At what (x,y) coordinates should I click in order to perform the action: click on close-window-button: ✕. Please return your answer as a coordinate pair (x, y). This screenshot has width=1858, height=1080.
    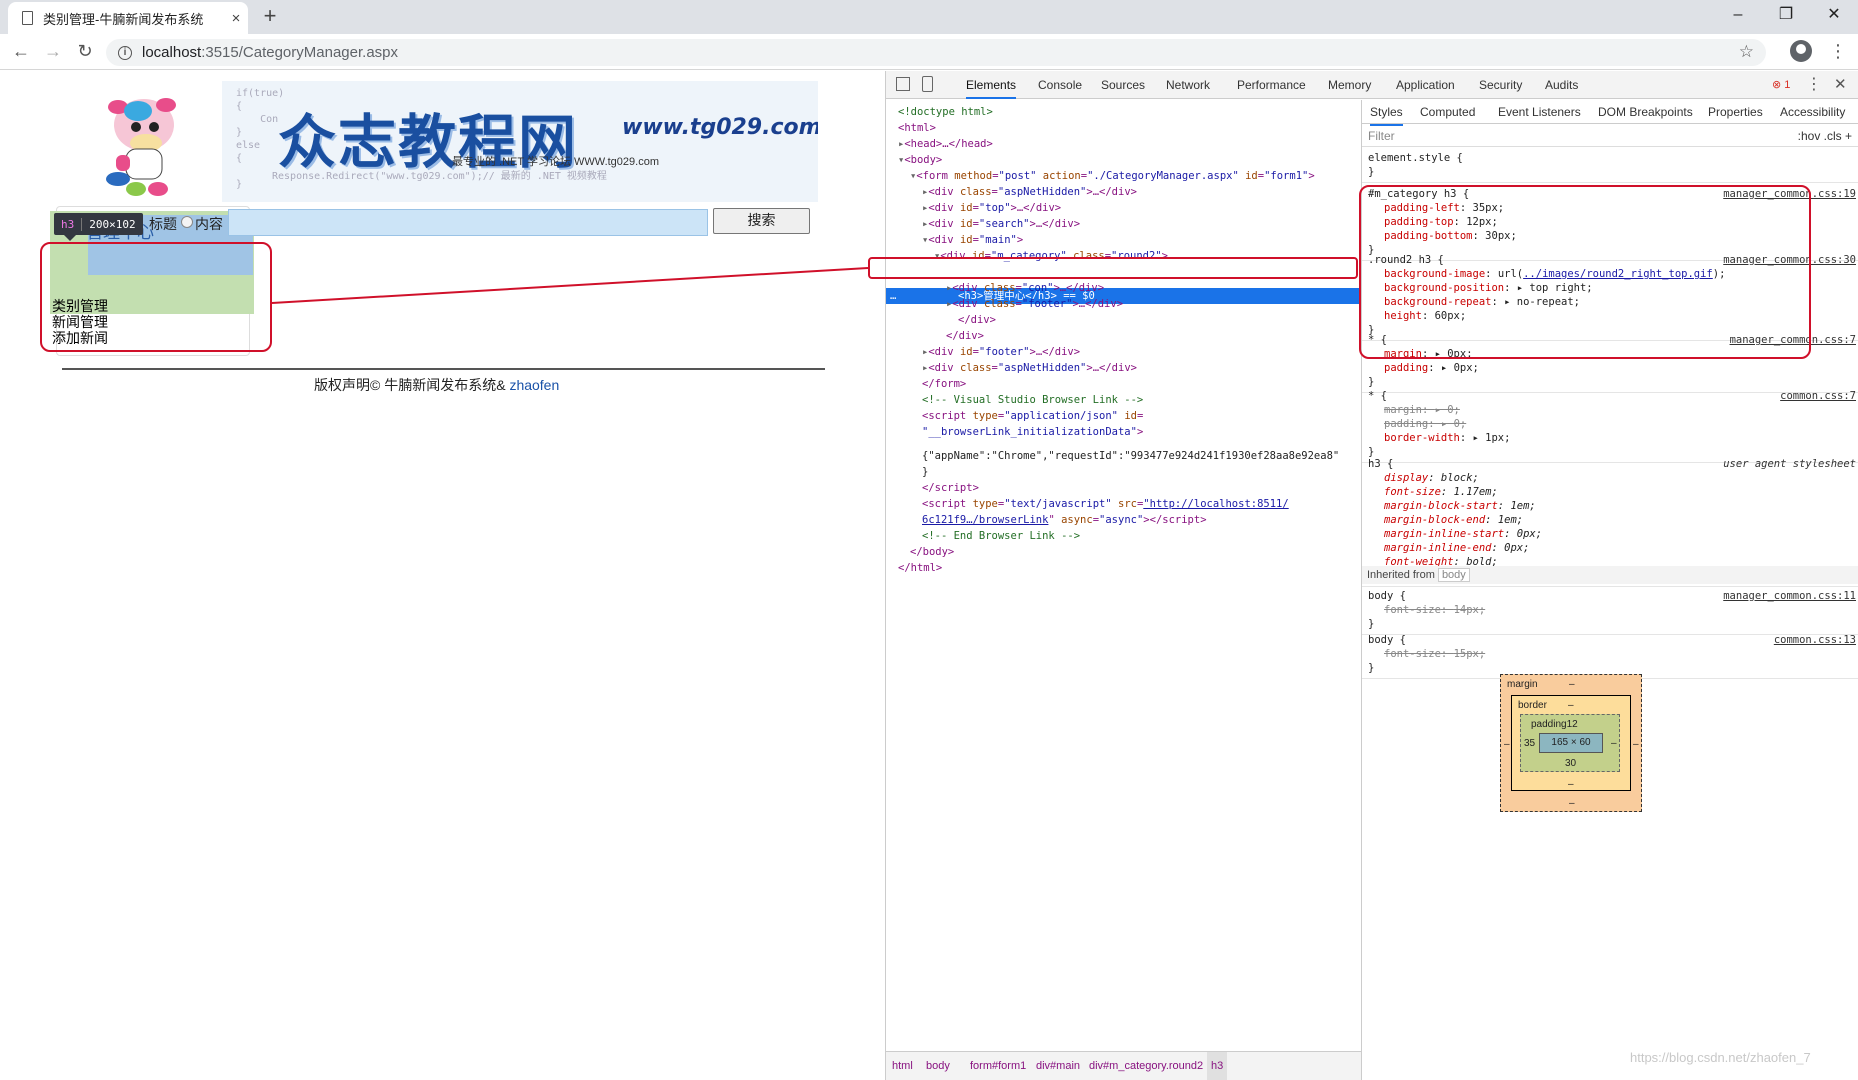
    Looking at the image, I should click on (1834, 15).